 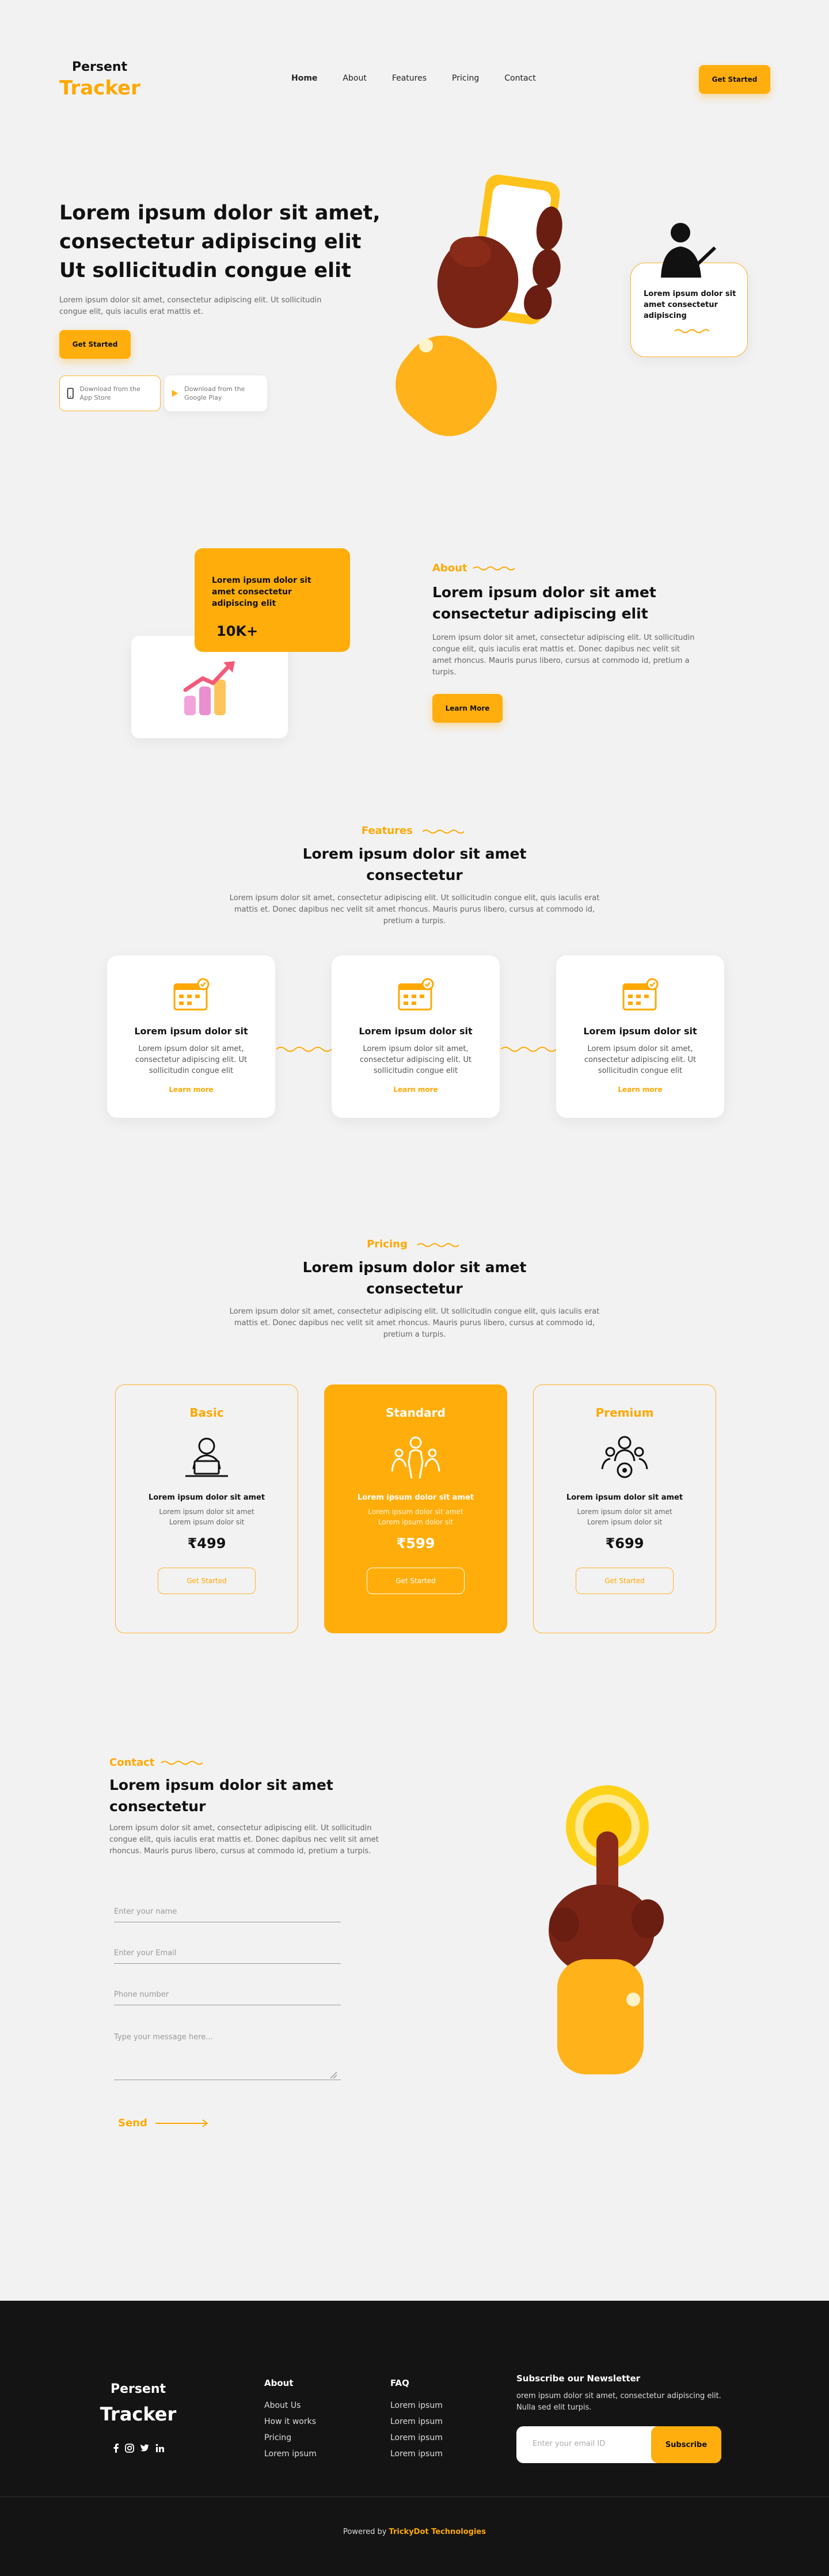 I want to click on footer-link-about-us: About Us, so click(x=290, y=2405).